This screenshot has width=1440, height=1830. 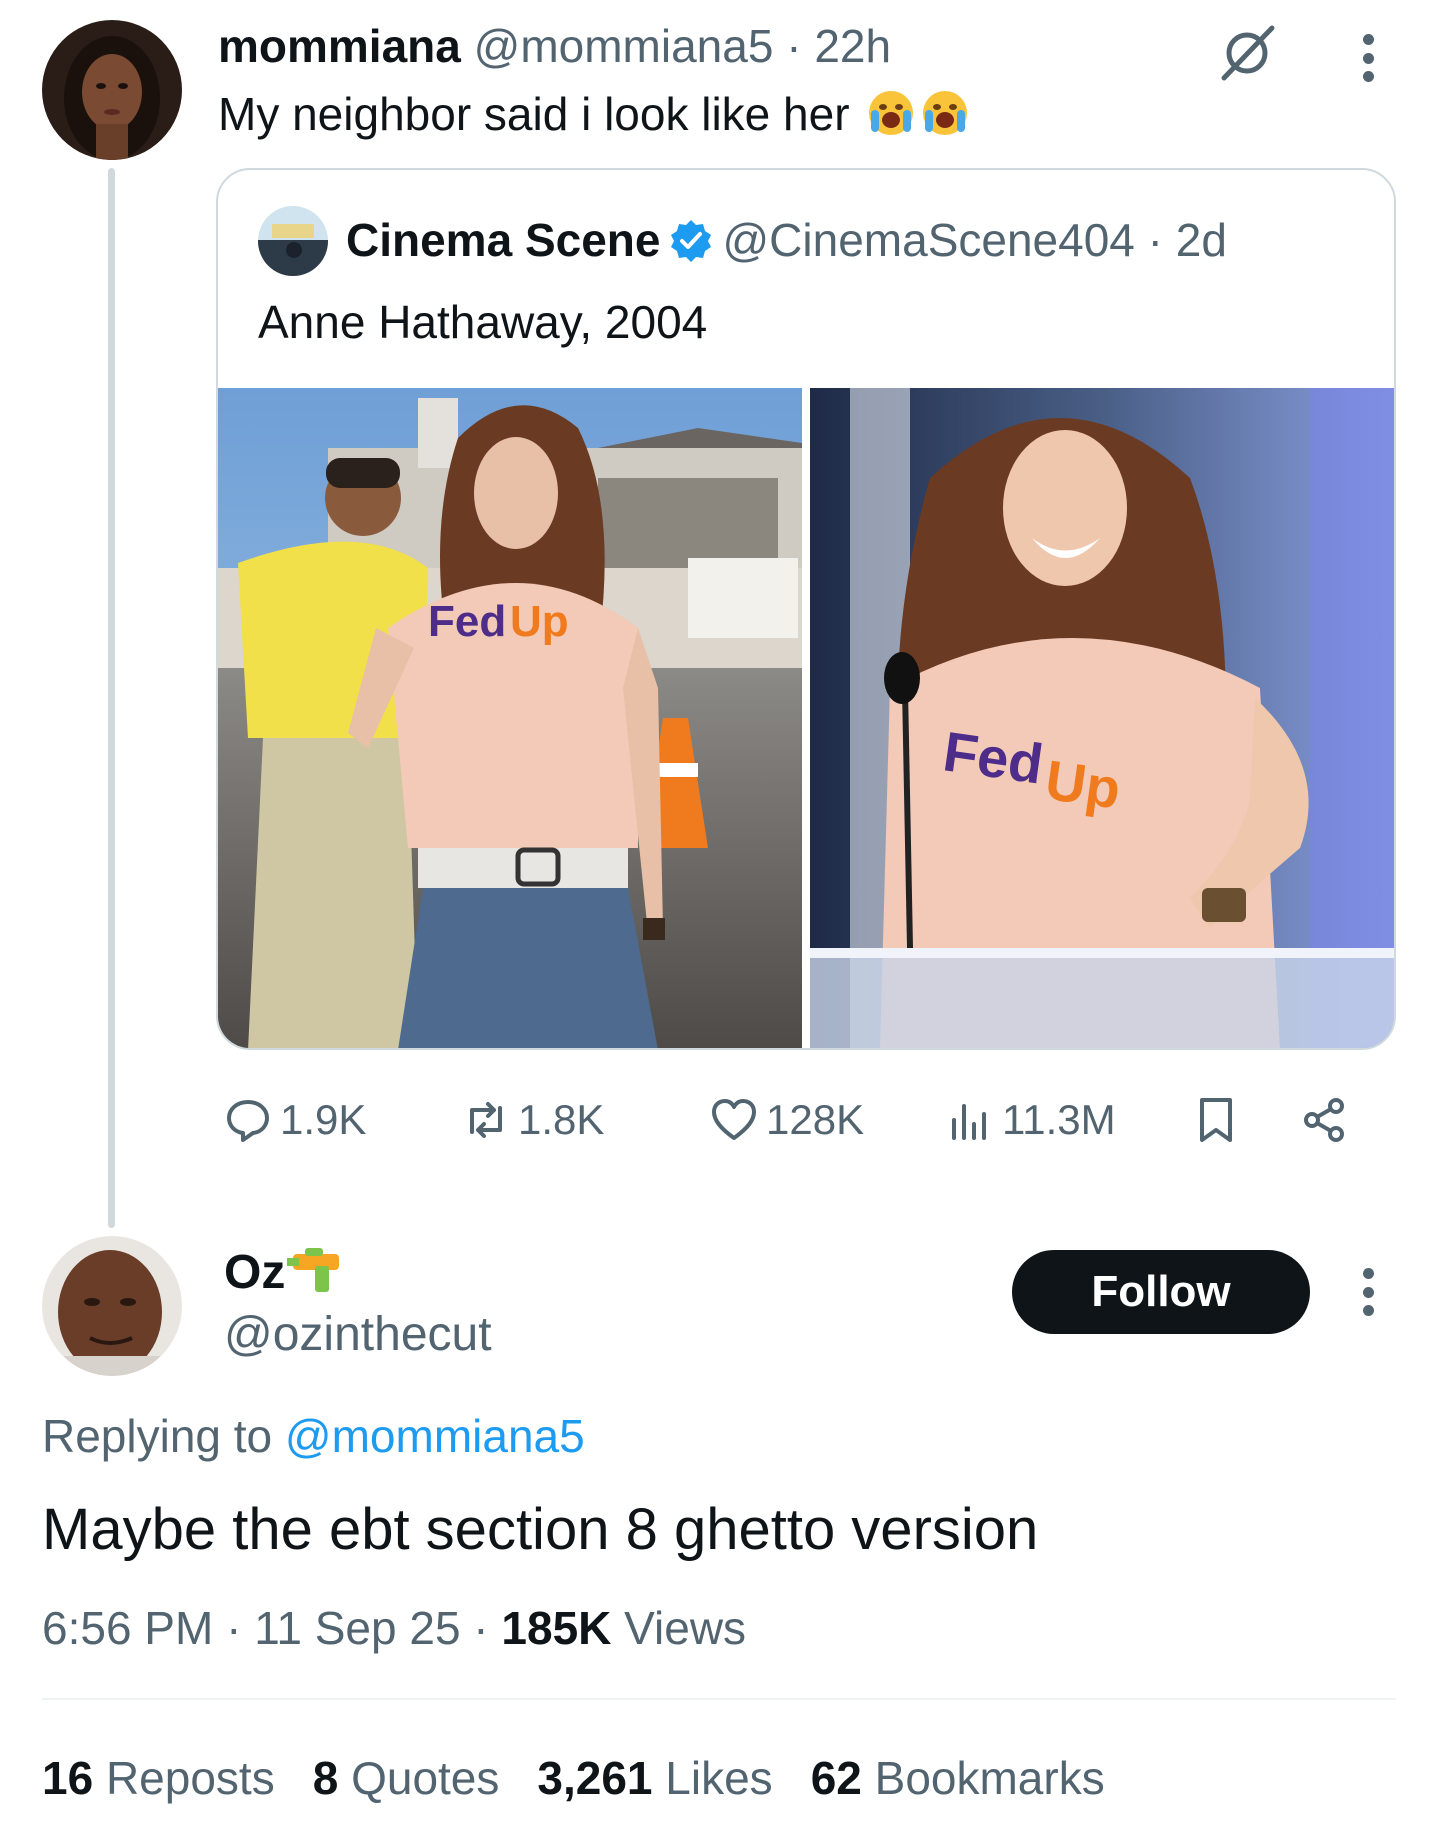 What do you see at coordinates (719, 1699) in the screenshot?
I see `divider` at bounding box center [719, 1699].